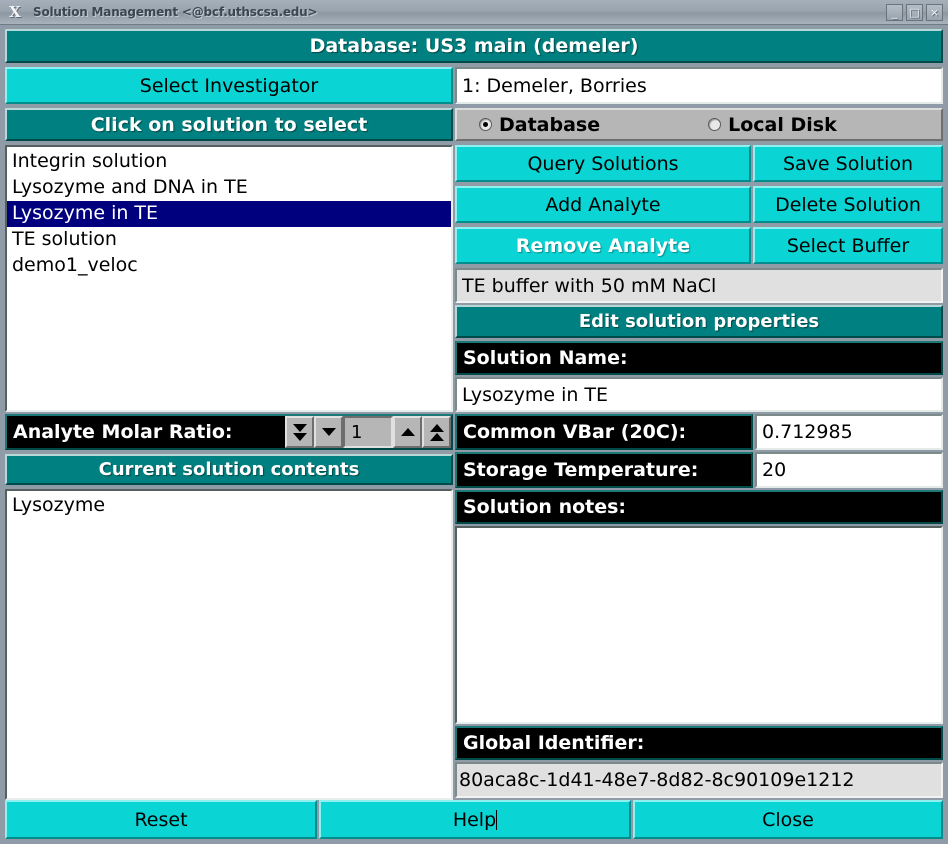 Image resolution: width=948 pixels, height=844 pixels. I want to click on global-identifier-label: Global Identifier:, so click(699, 743).